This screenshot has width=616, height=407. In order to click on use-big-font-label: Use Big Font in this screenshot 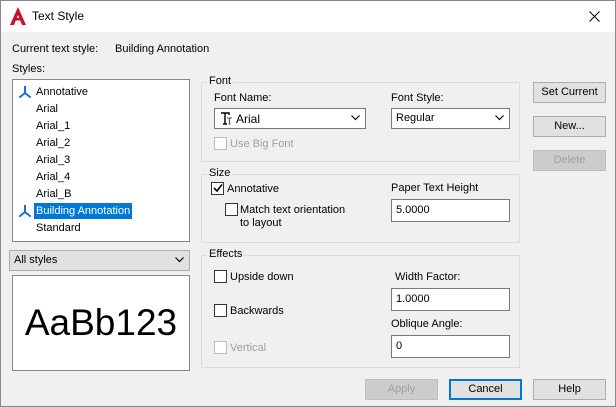, I will do `click(262, 144)`.